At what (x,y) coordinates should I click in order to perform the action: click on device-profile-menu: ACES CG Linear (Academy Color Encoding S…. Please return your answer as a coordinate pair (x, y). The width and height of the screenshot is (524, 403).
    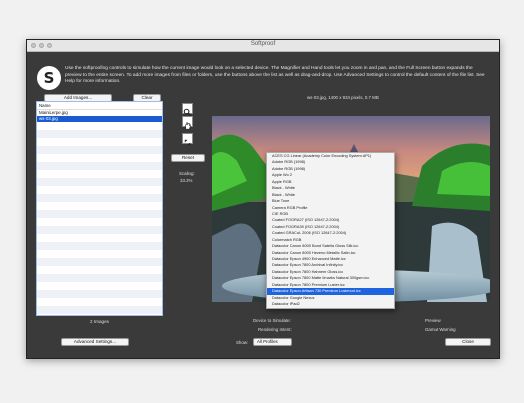
    Looking at the image, I should click on (330, 230).